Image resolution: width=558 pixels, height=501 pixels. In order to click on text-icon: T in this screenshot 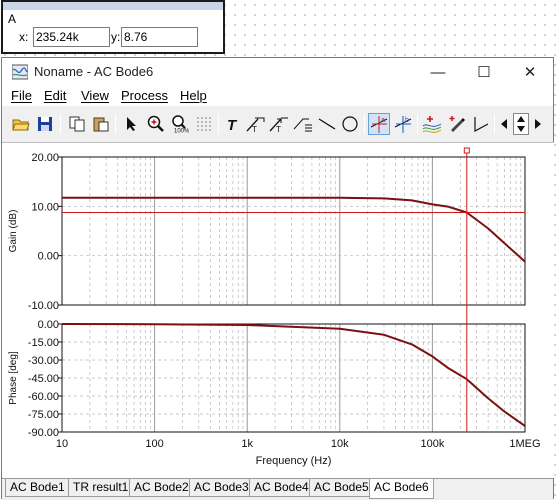, I will do `click(233, 124)`.